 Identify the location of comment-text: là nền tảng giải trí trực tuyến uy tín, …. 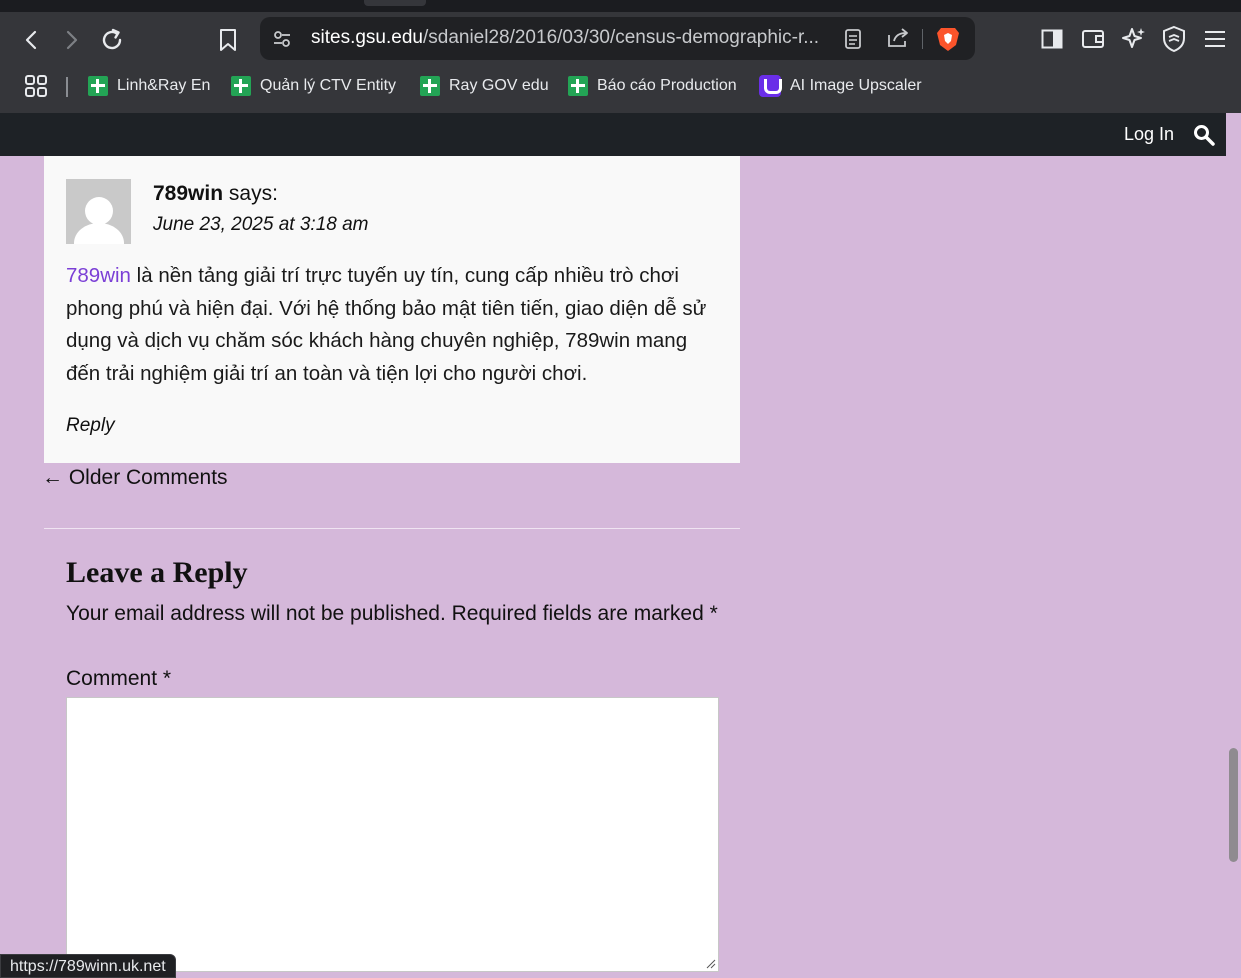
(386, 324).